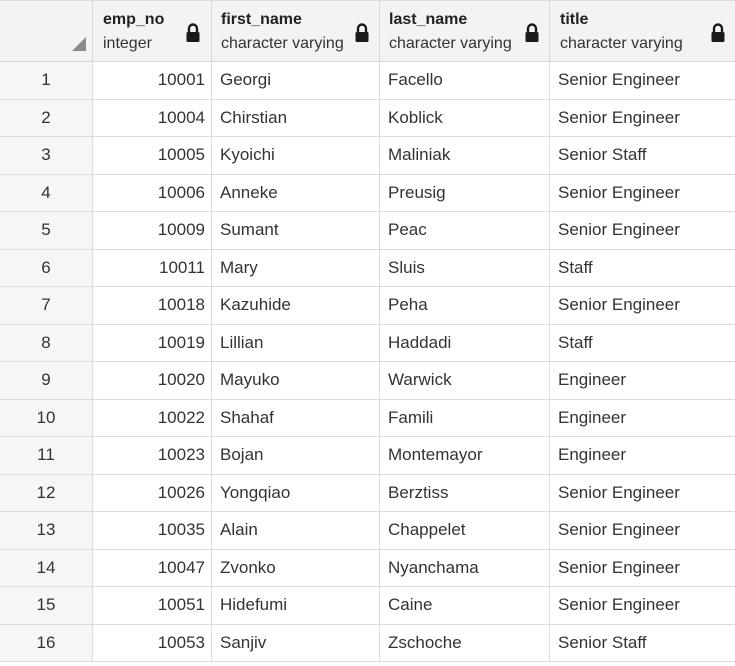 The height and width of the screenshot is (666, 735). I want to click on row-number: 13, so click(46, 530).